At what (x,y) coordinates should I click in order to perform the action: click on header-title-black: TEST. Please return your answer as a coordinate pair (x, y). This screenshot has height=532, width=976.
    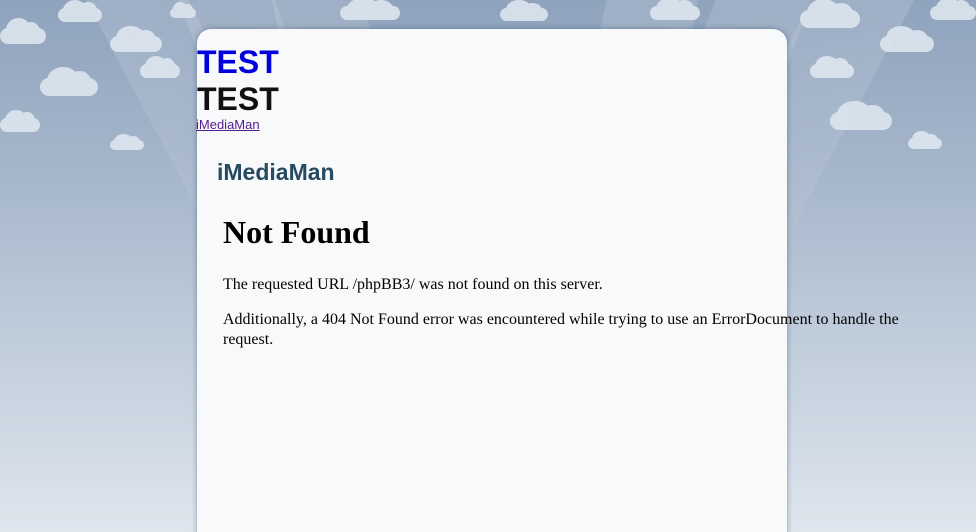
    Looking at the image, I should click on (238, 99).